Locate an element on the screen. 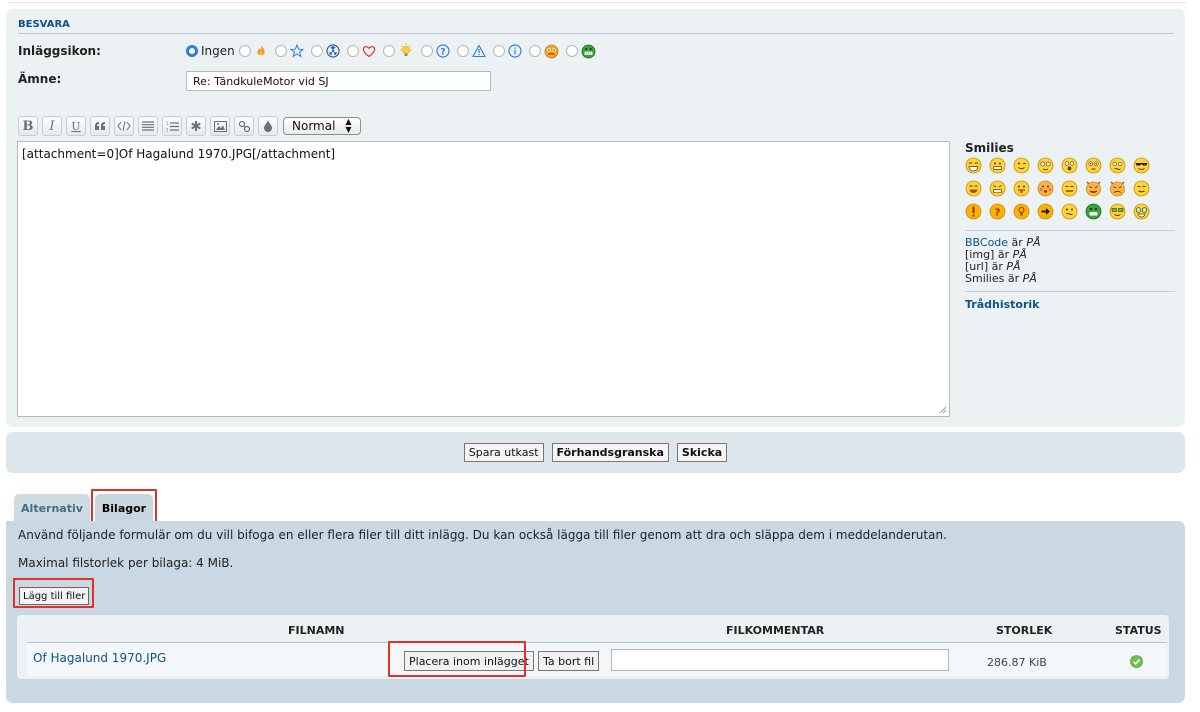  smilies-grid: ? is located at coordinates (1070, 188).